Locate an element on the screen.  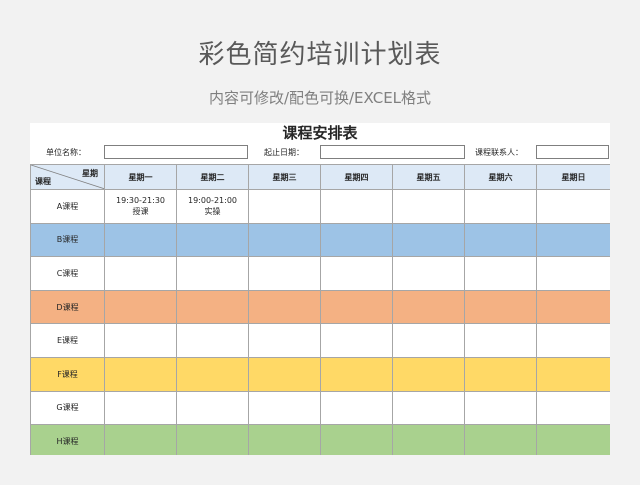
date-range-label: 起止日期： is located at coordinates (284, 152).